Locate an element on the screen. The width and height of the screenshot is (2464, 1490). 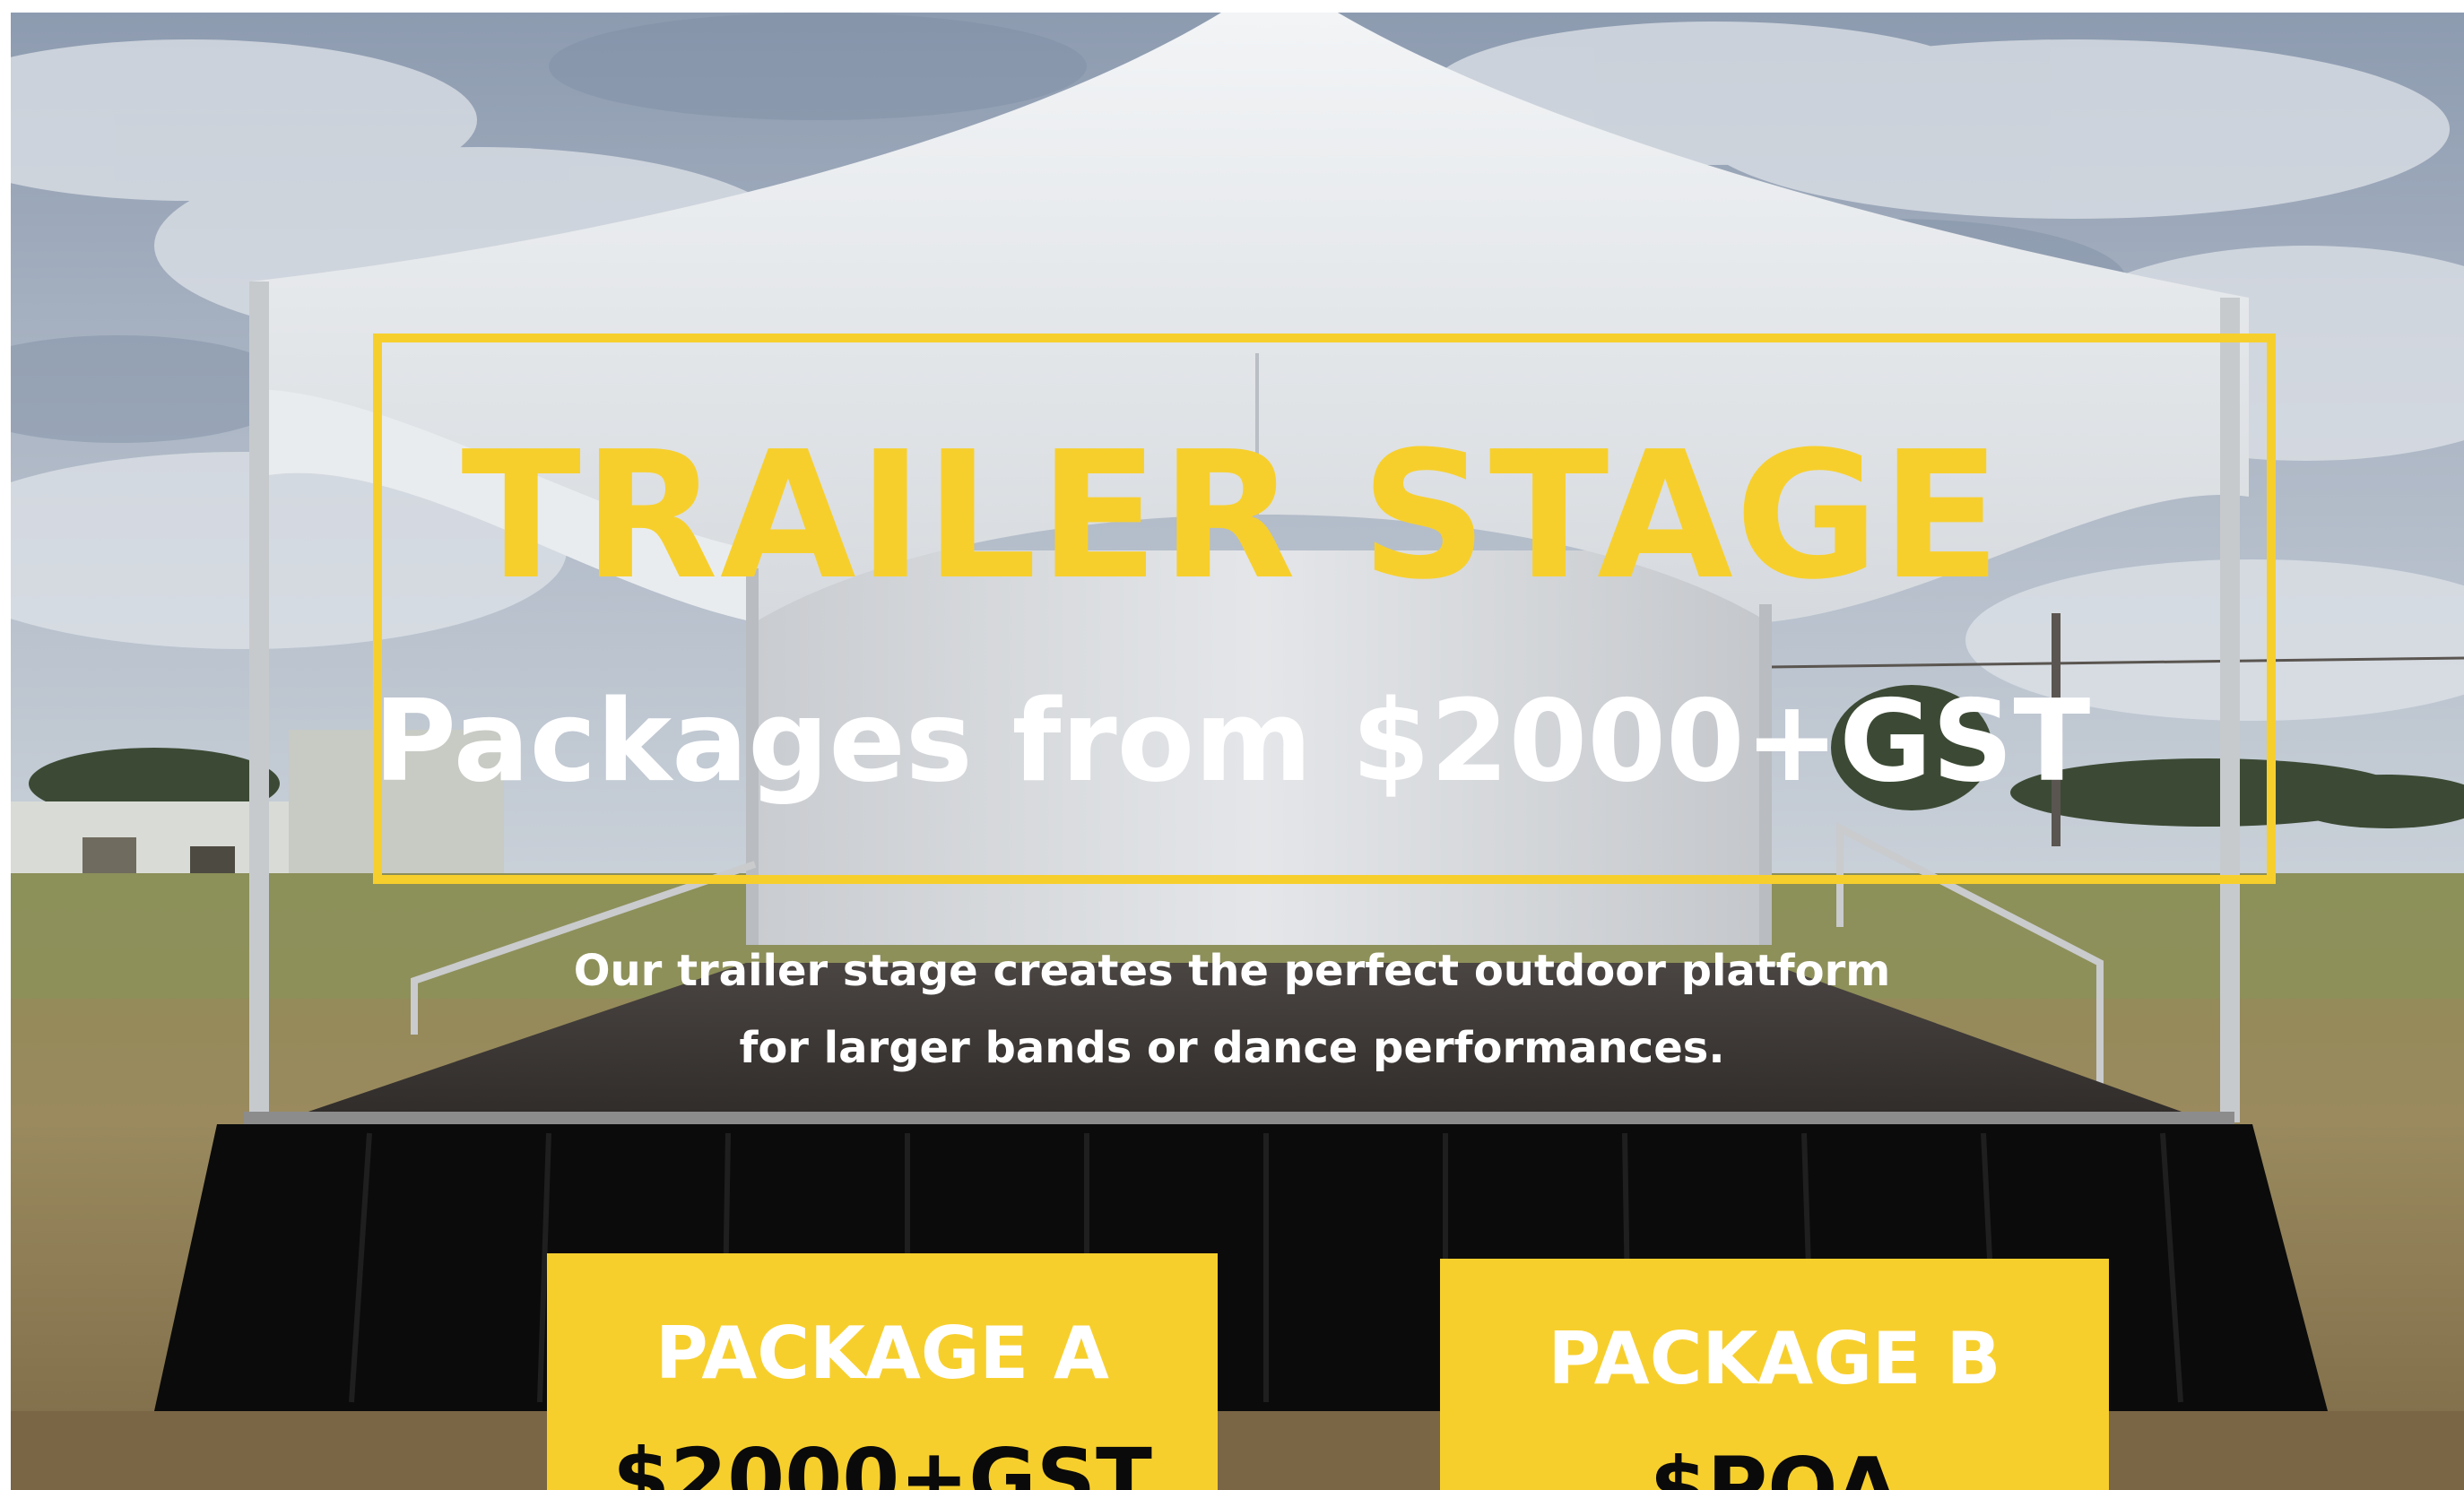
price-subtitle: Packages from $2000+GST is located at coordinates (1232, 741).